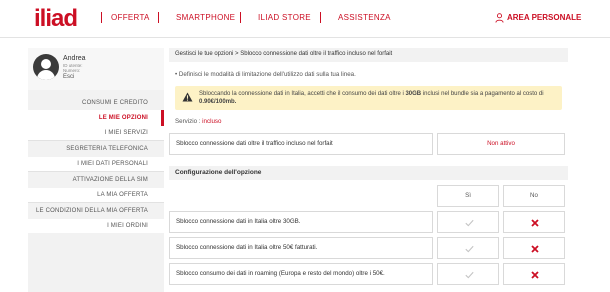 Image resolution: width=610 pixels, height=292 pixels. Describe the element at coordinates (96, 211) in the screenshot. I see `sidebar-item-condizioni: LE CONDIZIONI DELLA MIA OFFERTA` at that location.